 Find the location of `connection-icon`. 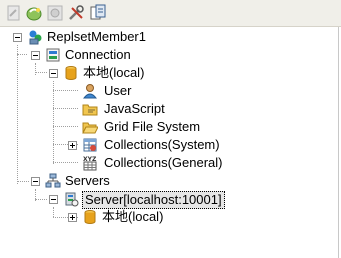

connection-icon is located at coordinates (53, 55).